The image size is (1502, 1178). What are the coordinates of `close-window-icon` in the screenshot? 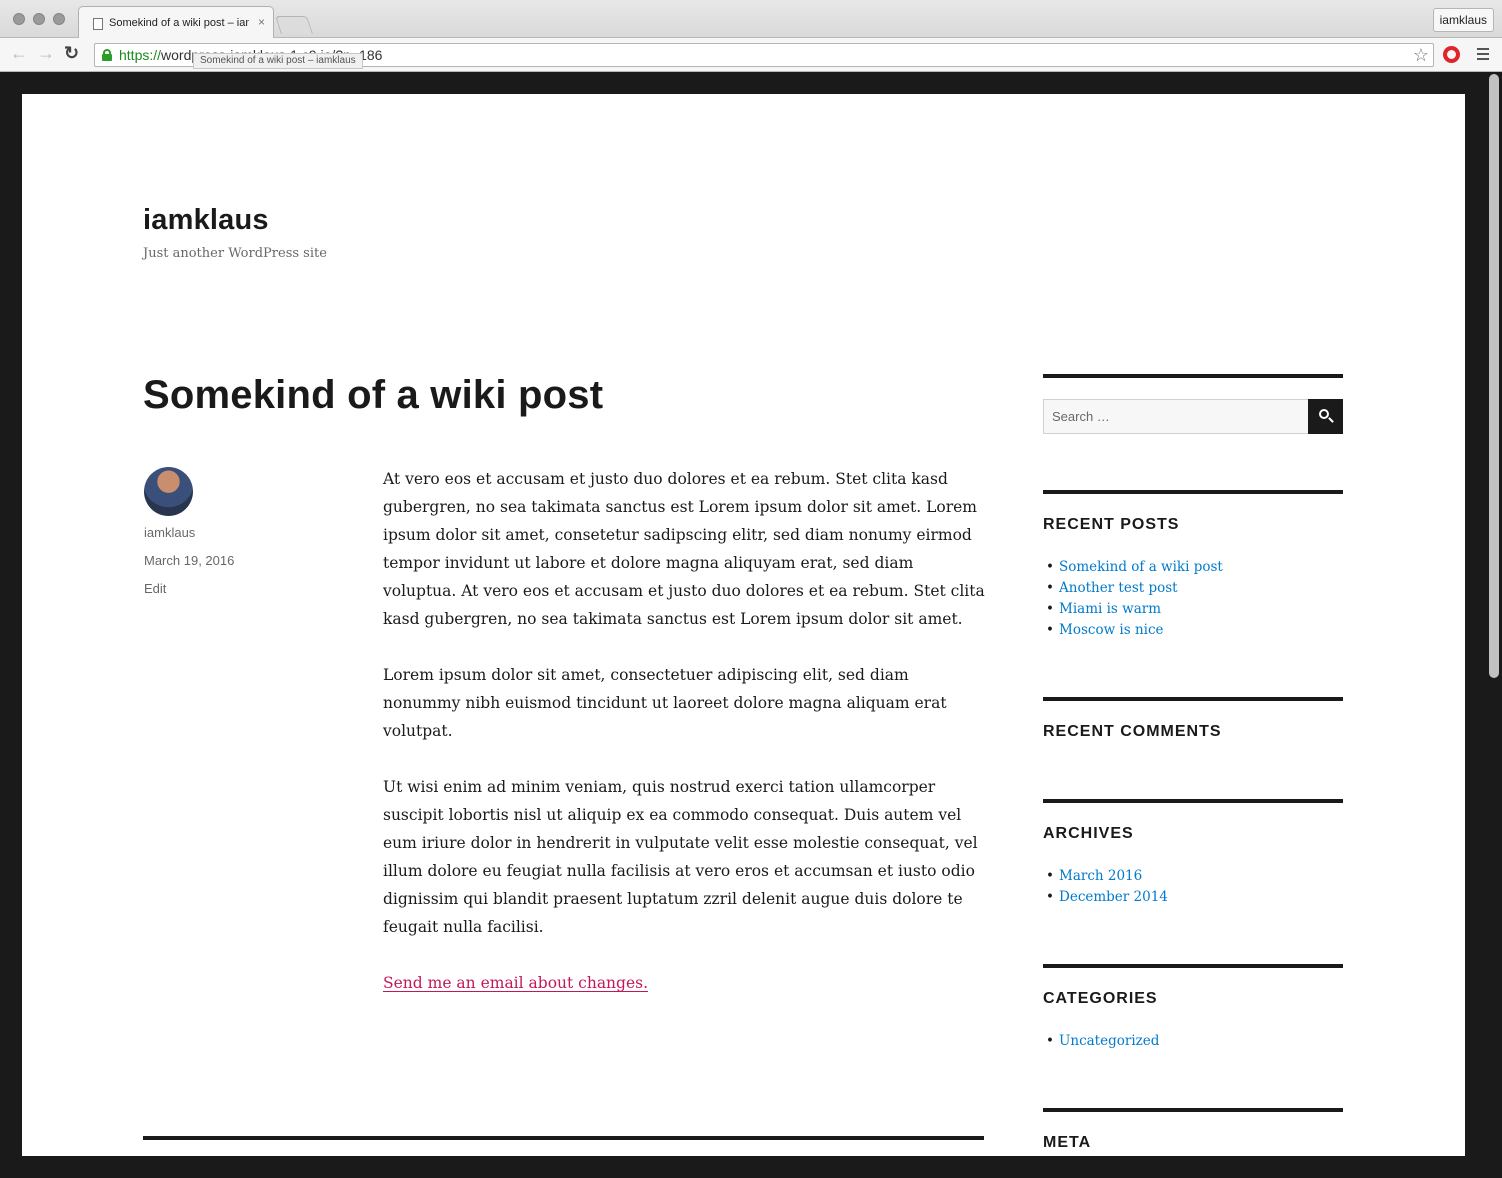 It's located at (19, 19).